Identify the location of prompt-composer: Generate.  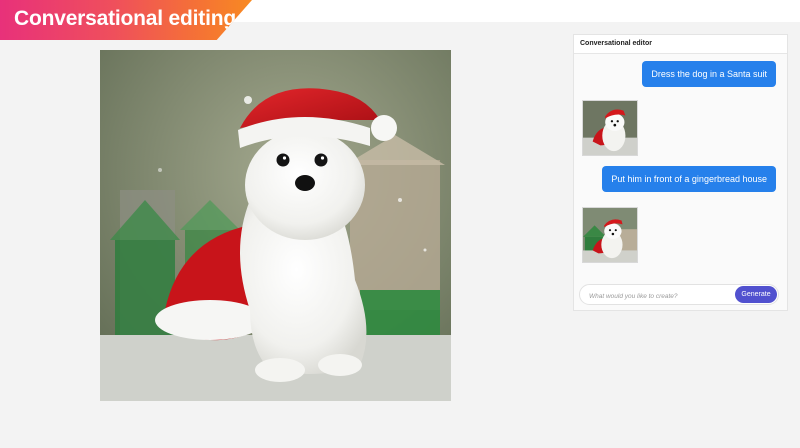
(679, 295).